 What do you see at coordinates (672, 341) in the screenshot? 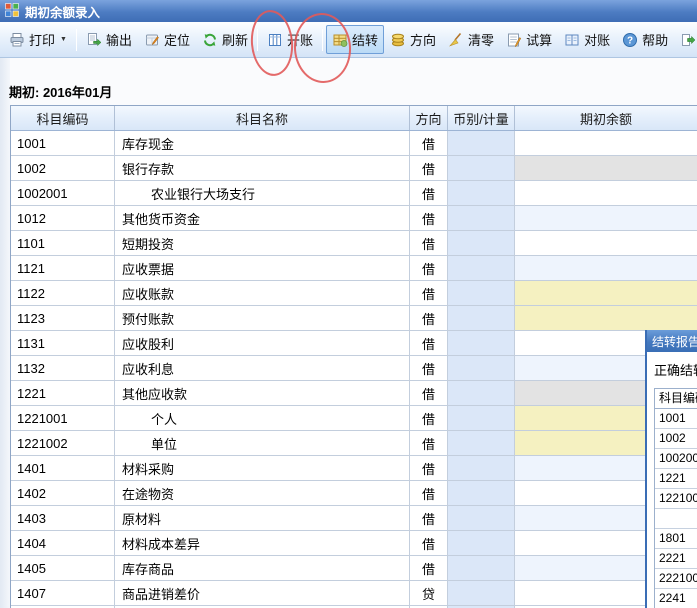
I see `popup-titlebar: 结转报告` at bounding box center [672, 341].